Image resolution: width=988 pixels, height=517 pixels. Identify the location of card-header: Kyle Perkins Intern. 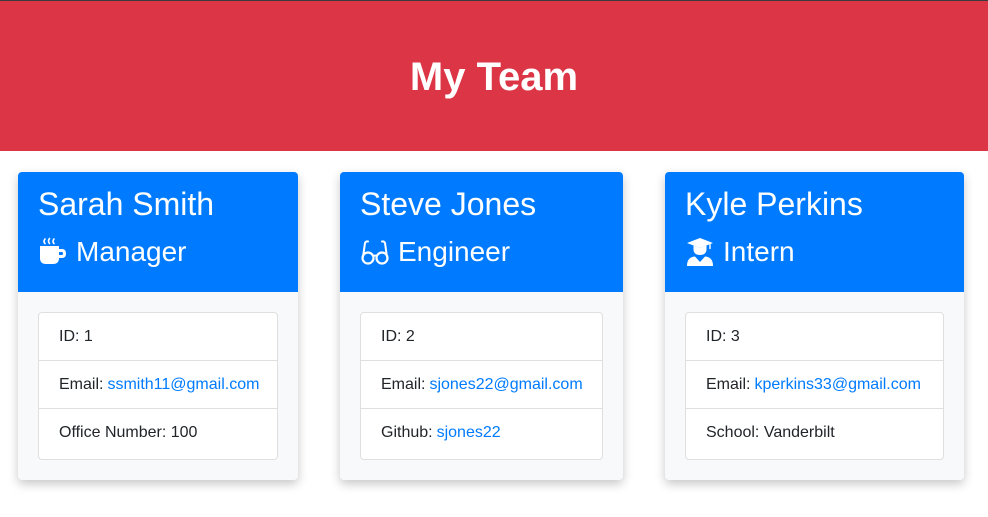
(814, 232).